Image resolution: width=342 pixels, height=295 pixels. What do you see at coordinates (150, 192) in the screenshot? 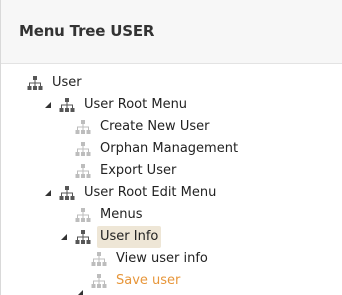
I see `tree-node-label: User Root Edit Menu` at bounding box center [150, 192].